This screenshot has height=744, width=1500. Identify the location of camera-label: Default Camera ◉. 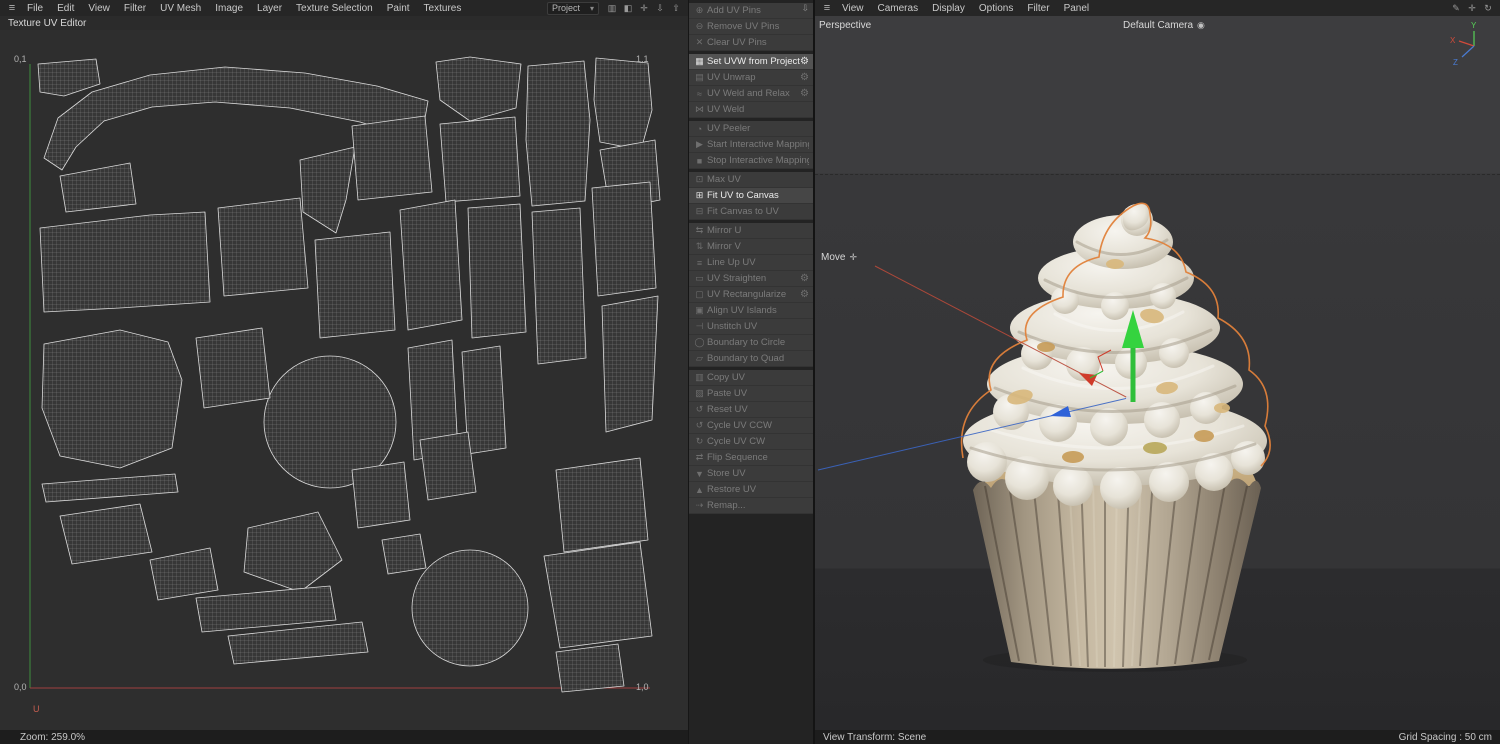
(1164, 25).